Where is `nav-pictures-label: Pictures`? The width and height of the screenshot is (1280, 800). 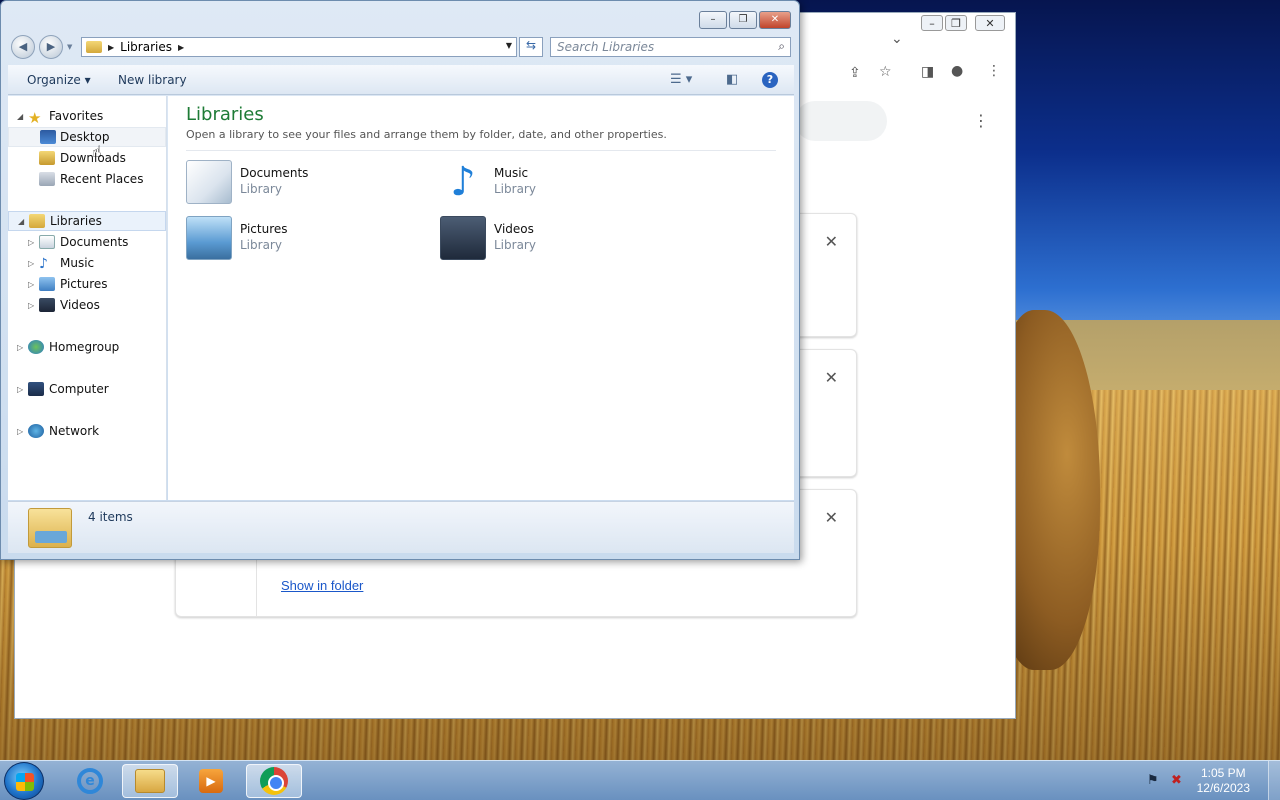
nav-pictures-label: Pictures is located at coordinates (84, 284).